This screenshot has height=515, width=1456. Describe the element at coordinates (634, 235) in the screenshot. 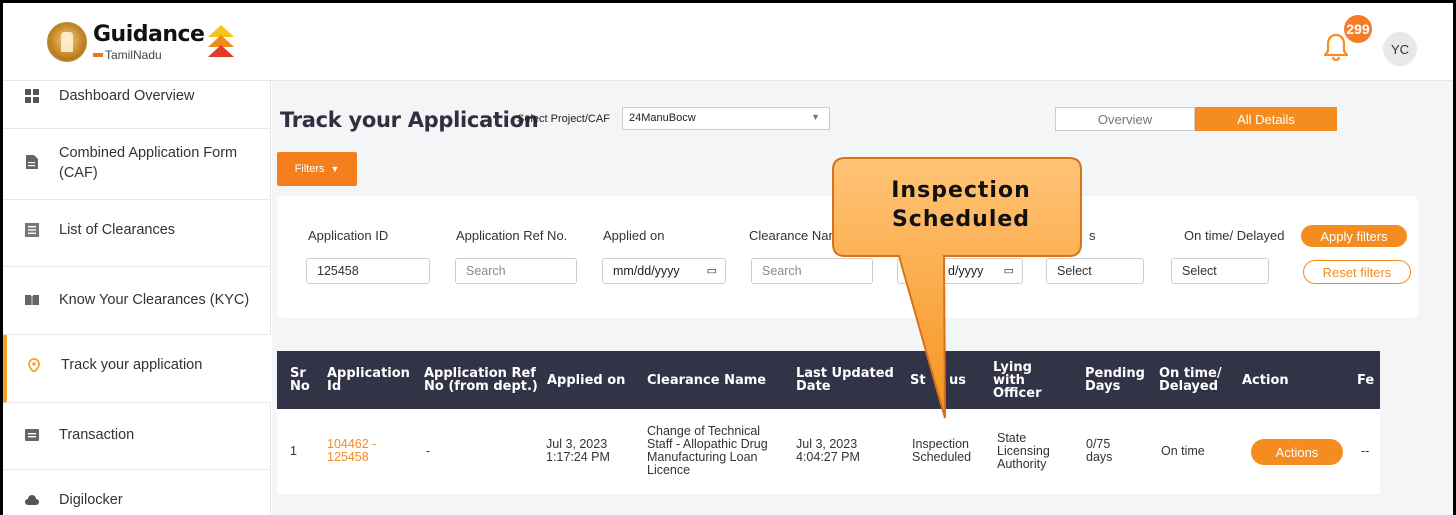

I see `applied-on-label: Applied on` at that location.